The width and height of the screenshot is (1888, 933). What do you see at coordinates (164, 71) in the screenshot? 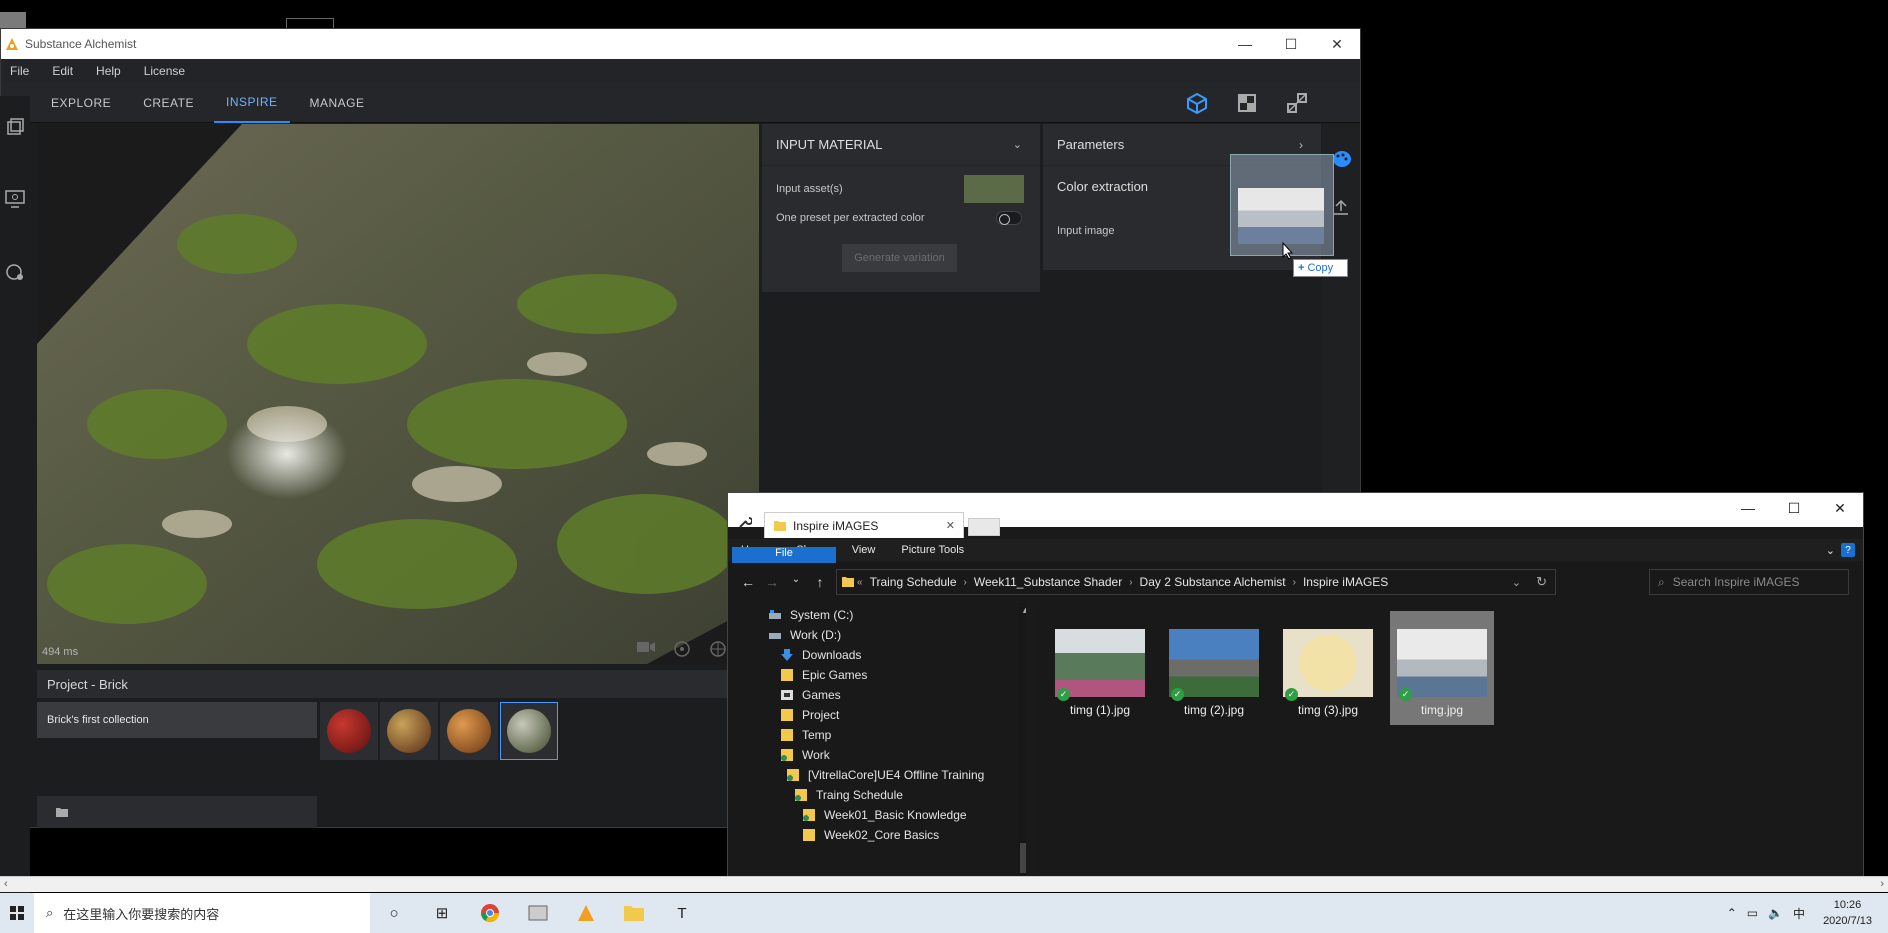
I see `menu-license: License` at bounding box center [164, 71].